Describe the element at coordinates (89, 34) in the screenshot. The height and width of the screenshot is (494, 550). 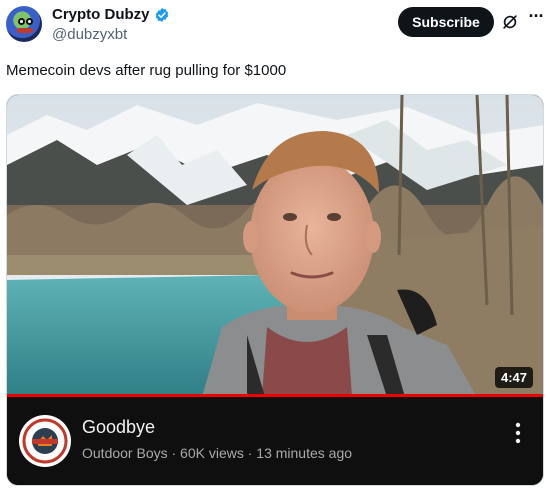
I see `author-handle: @dubzyxbt` at that location.